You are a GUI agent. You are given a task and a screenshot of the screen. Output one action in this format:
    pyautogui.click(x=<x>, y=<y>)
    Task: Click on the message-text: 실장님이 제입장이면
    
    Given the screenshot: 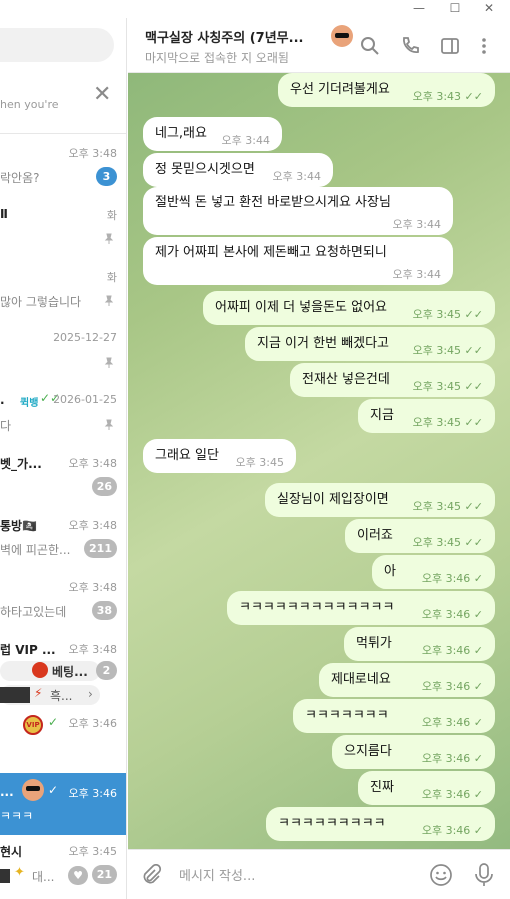 What is the action you would take?
    pyautogui.click(x=333, y=499)
    